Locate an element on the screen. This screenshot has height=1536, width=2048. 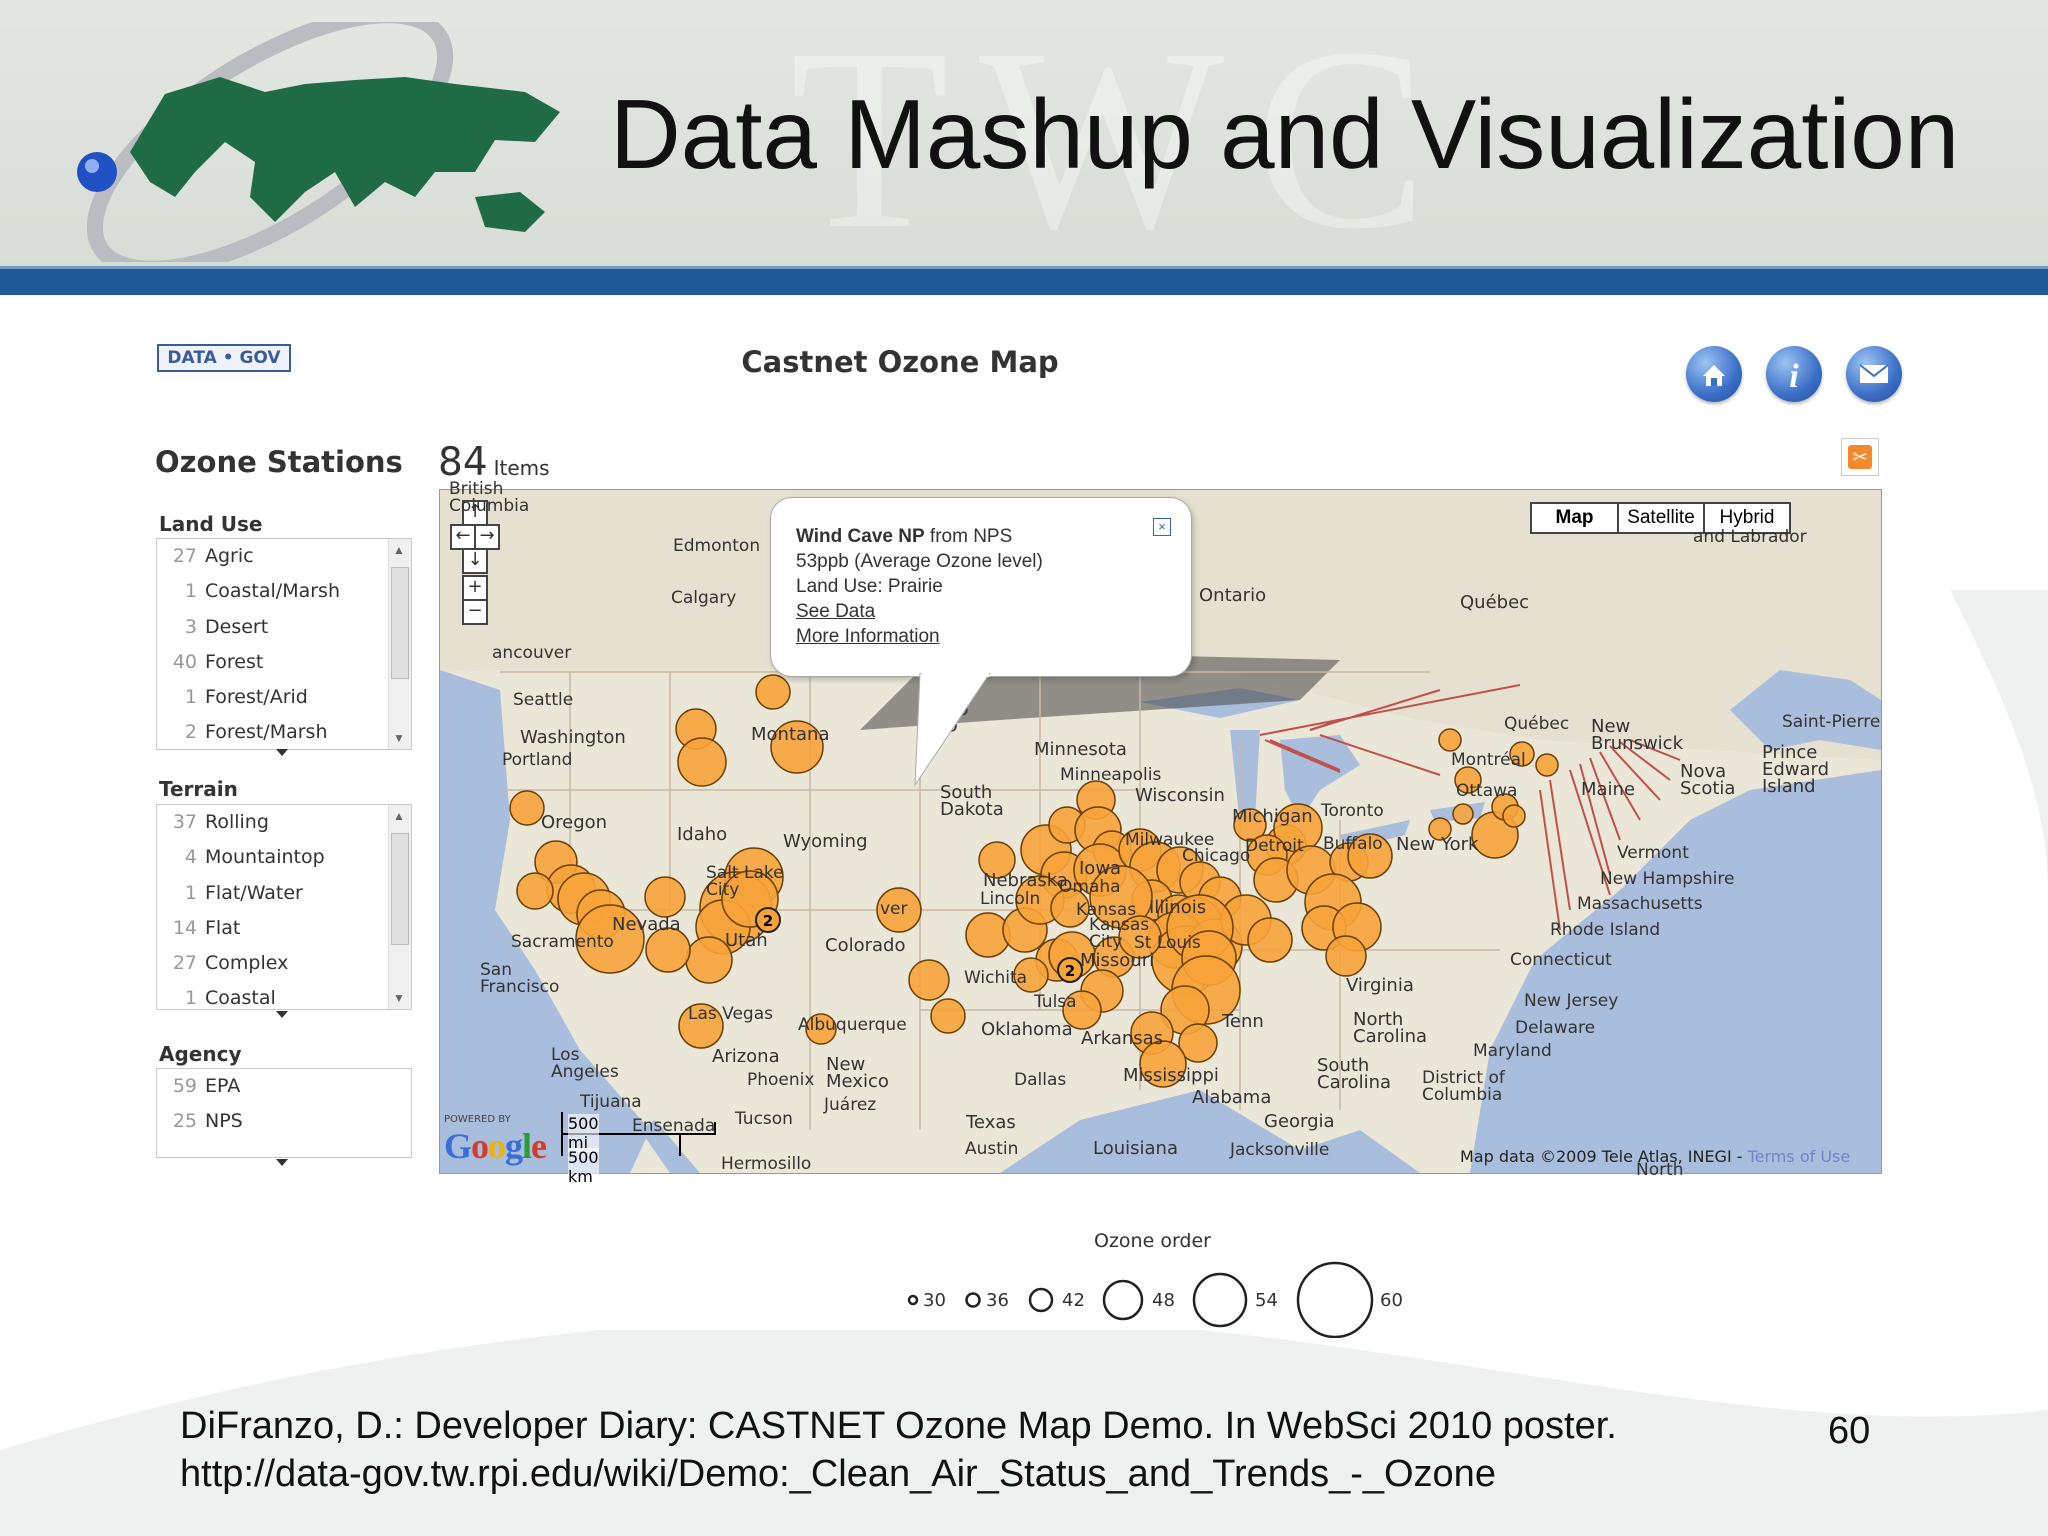
facet-item: 4 Mountaintop is located at coordinates (284, 857).